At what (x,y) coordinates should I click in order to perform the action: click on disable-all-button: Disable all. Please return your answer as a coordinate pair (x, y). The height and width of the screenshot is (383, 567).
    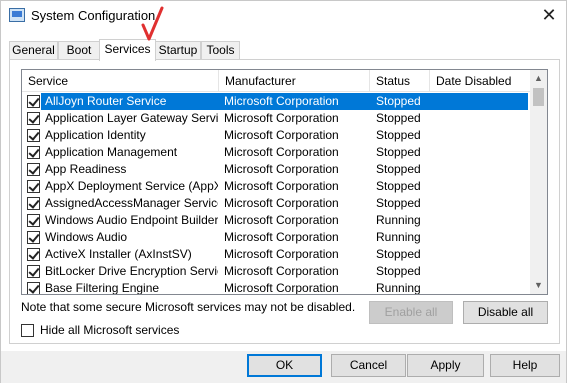
    Looking at the image, I should click on (505, 312).